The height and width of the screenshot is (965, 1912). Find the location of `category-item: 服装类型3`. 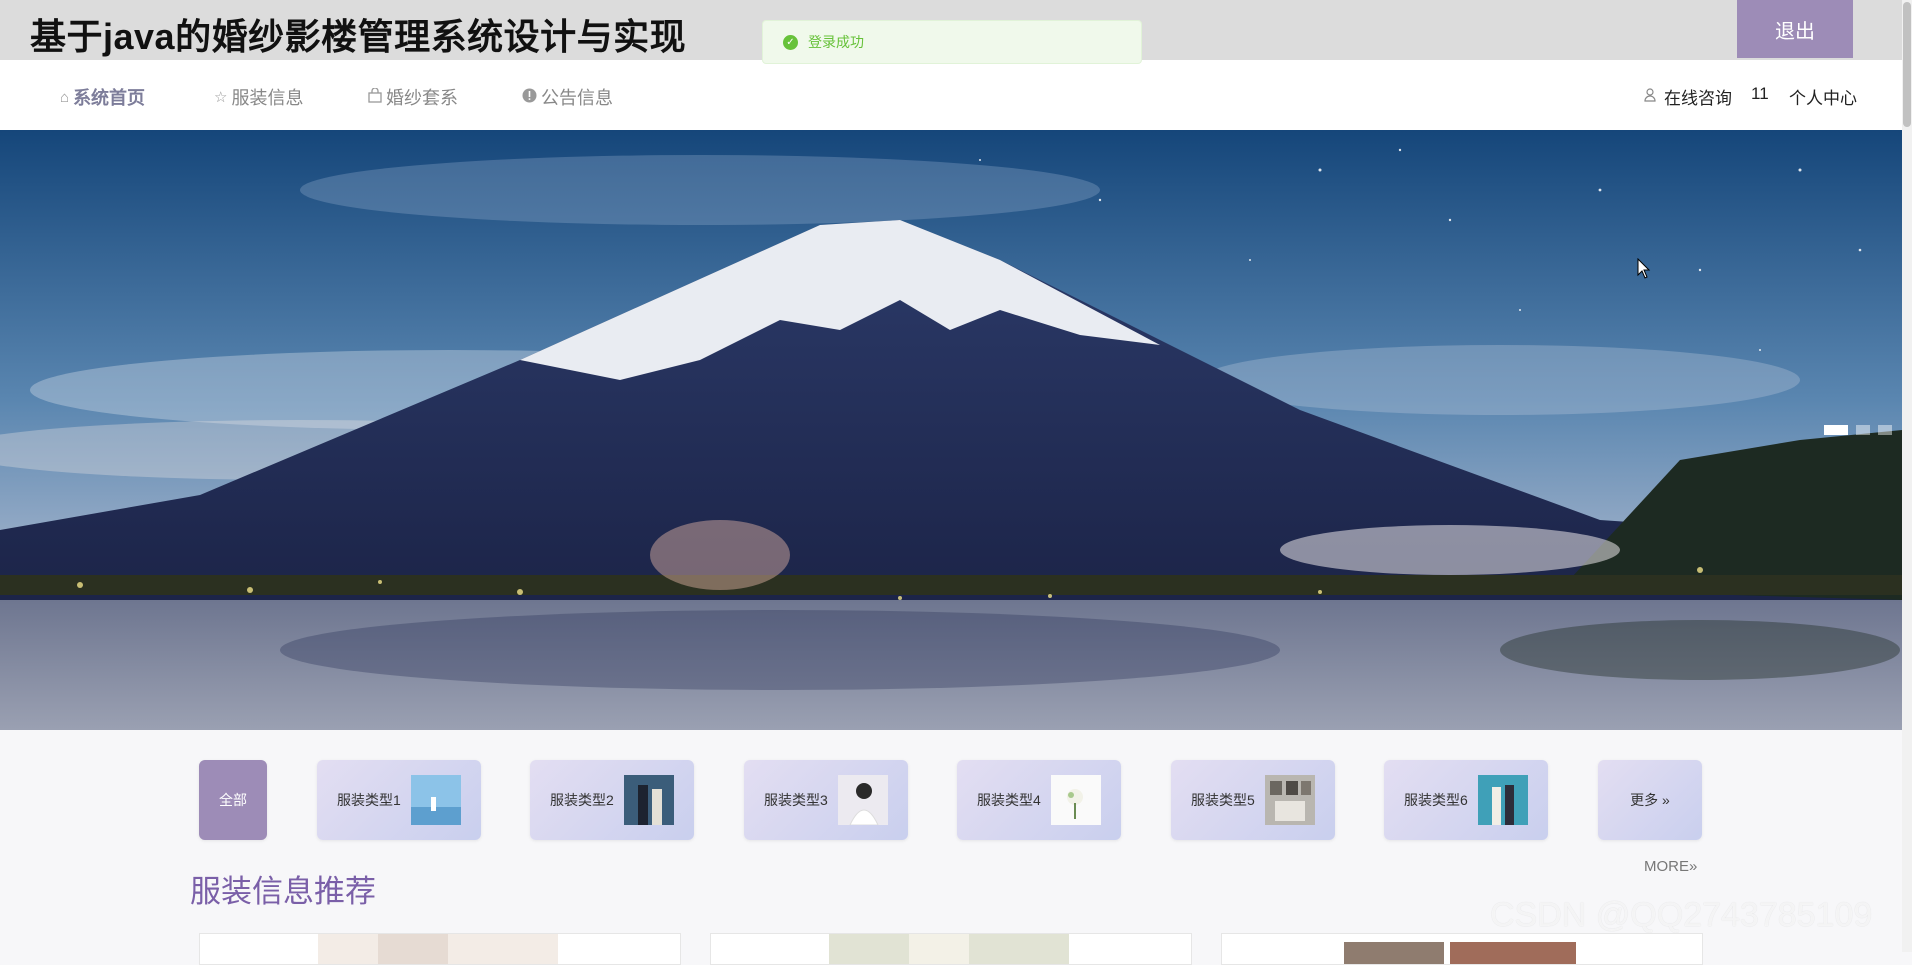

category-item: 服装类型3 is located at coordinates (826, 800).